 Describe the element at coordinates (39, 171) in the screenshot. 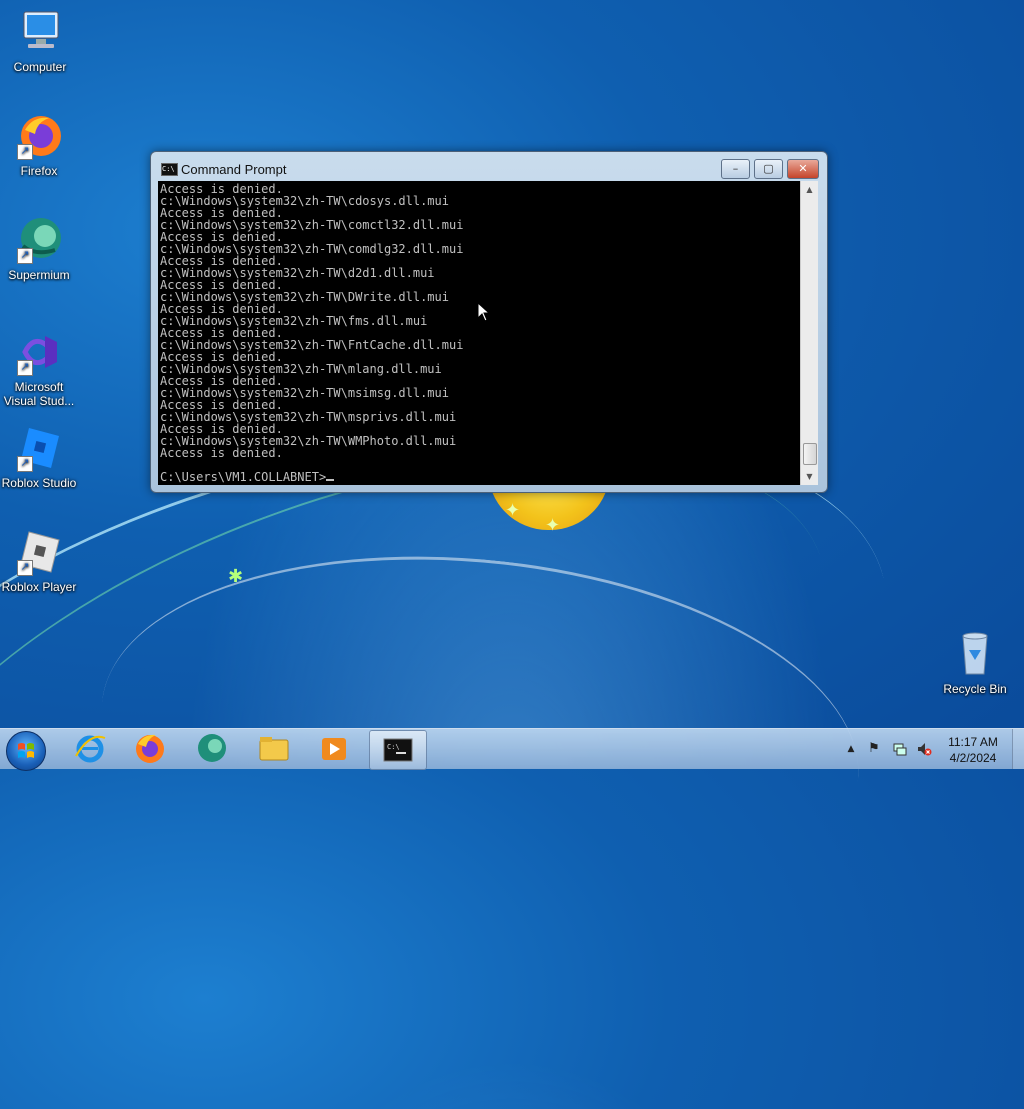

I see `desktop-icon-label: Firefox` at that location.